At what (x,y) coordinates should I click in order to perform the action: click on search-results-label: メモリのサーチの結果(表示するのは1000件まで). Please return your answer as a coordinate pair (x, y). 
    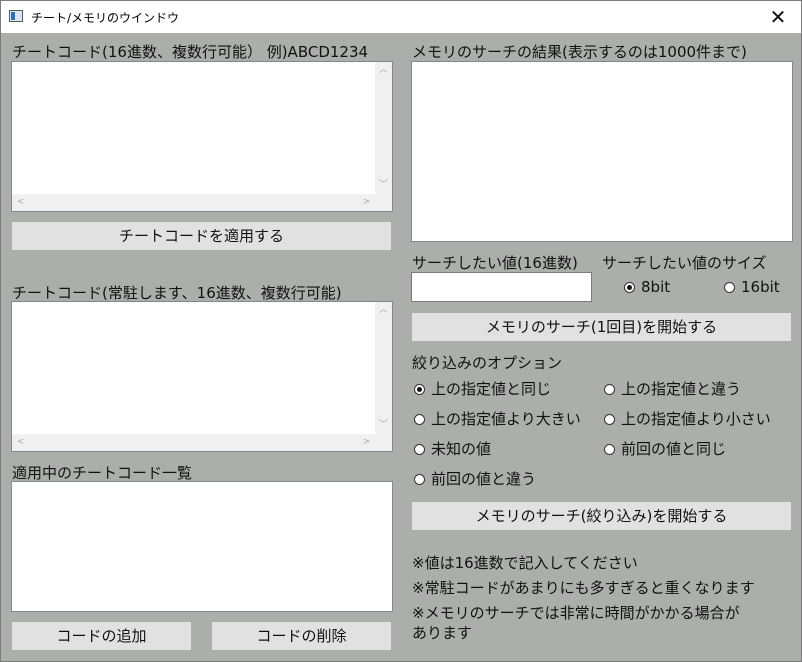
    Looking at the image, I should click on (579, 52).